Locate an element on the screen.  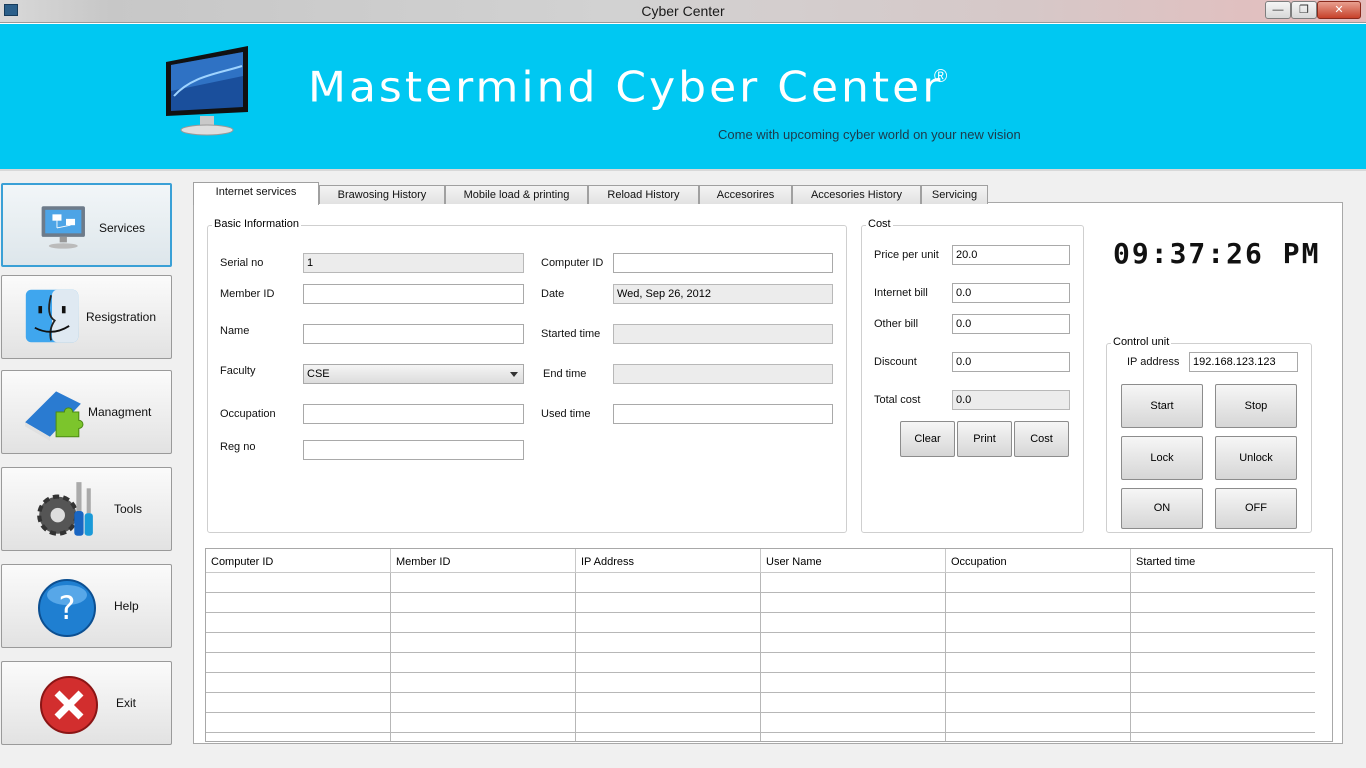
serial-no-field: 1 is located at coordinates (413, 263).